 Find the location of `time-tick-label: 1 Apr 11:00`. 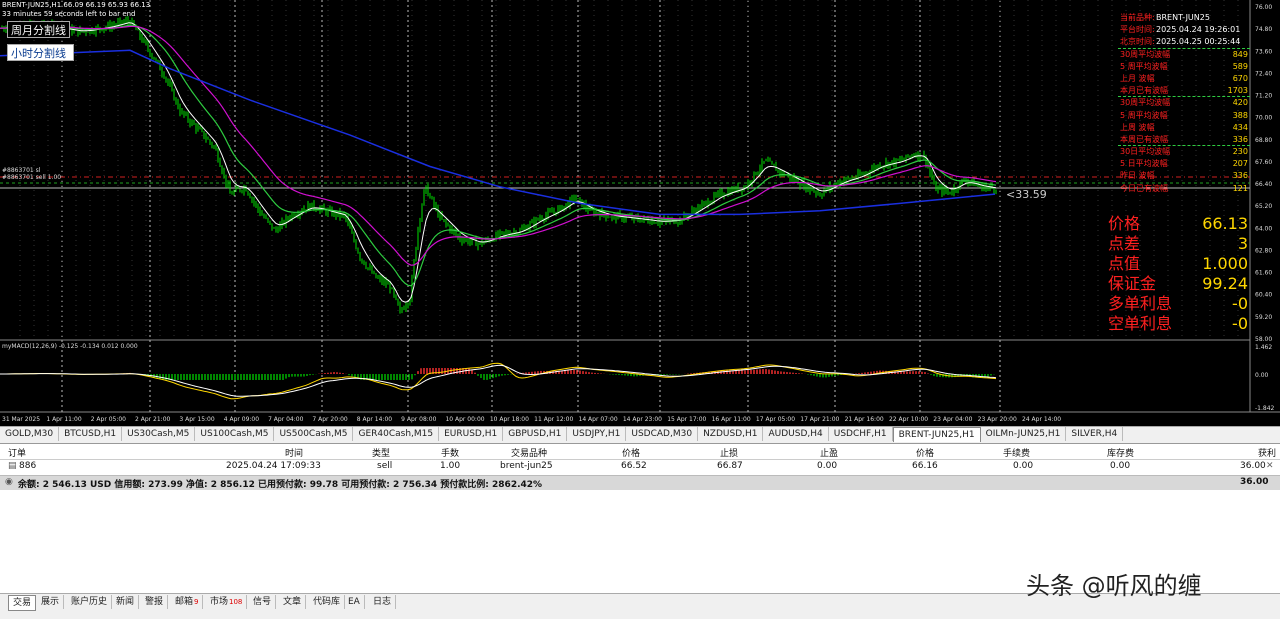

time-tick-label: 1 Apr 11:00 is located at coordinates (63, 419).